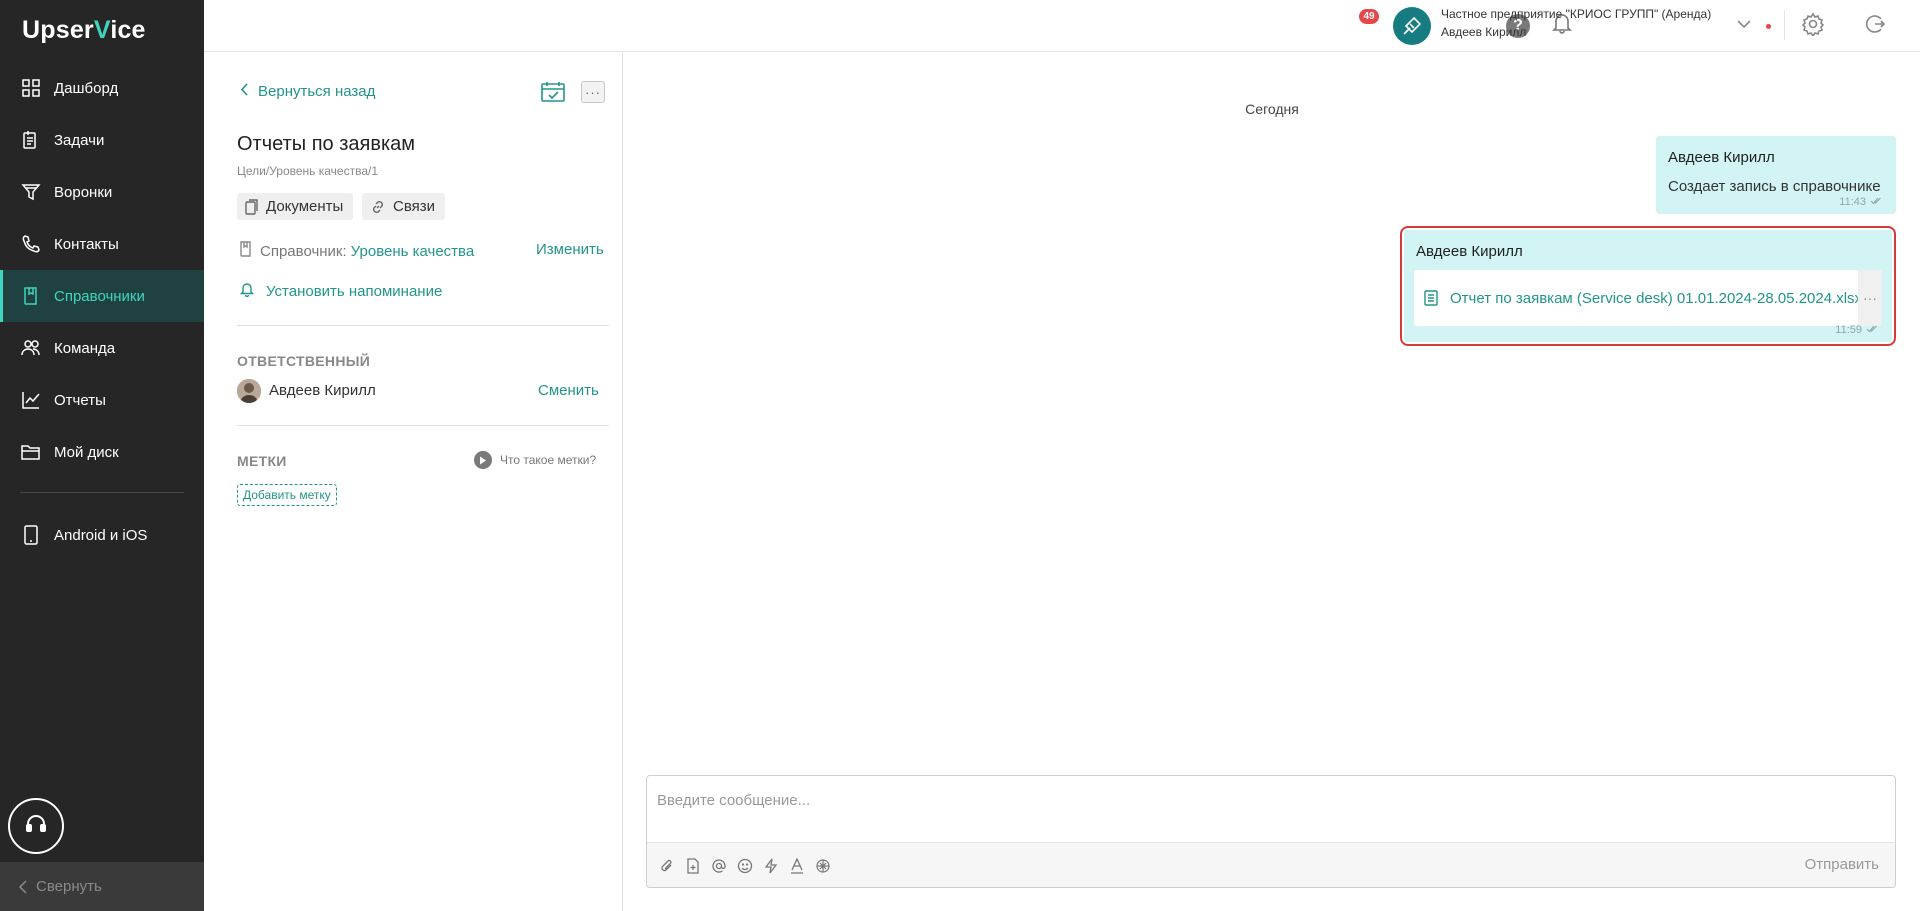 The image size is (1920, 911). I want to click on day-separator: Сегодня, so click(1272, 109).